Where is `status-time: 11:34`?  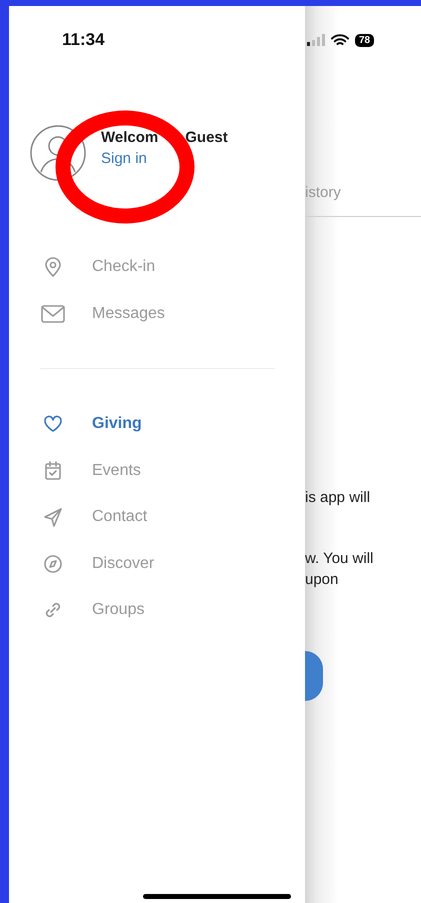
status-time: 11:34 is located at coordinates (83, 40).